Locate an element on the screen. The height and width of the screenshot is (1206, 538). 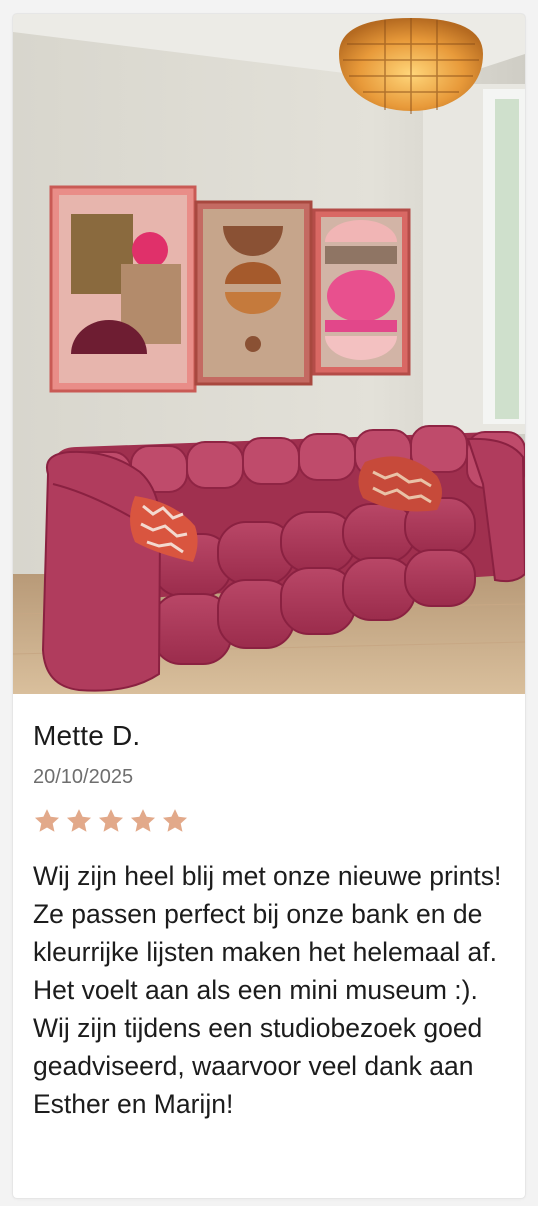
reviewer-name: Mette D. is located at coordinates (87, 735).